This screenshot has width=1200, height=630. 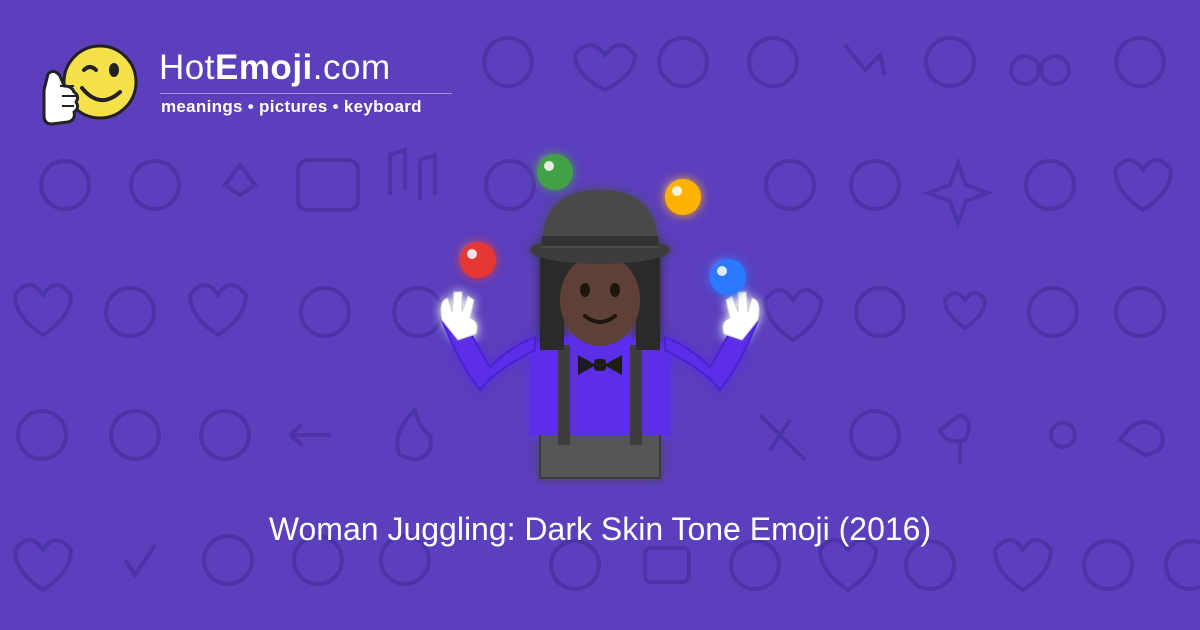 What do you see at coordinates (90, 85) in the screenshot?
I see `thumbs-up-winking-face-icon` at bounding box center [90, 85].